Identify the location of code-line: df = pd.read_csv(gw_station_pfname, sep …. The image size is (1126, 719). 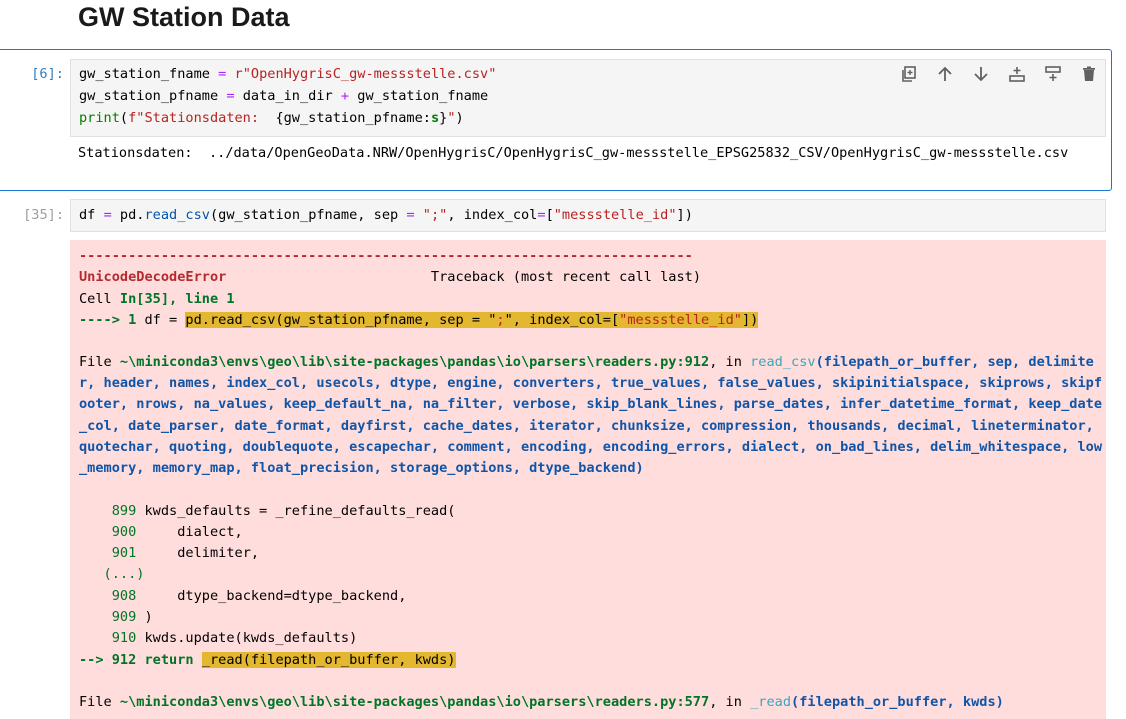
(386, 215).